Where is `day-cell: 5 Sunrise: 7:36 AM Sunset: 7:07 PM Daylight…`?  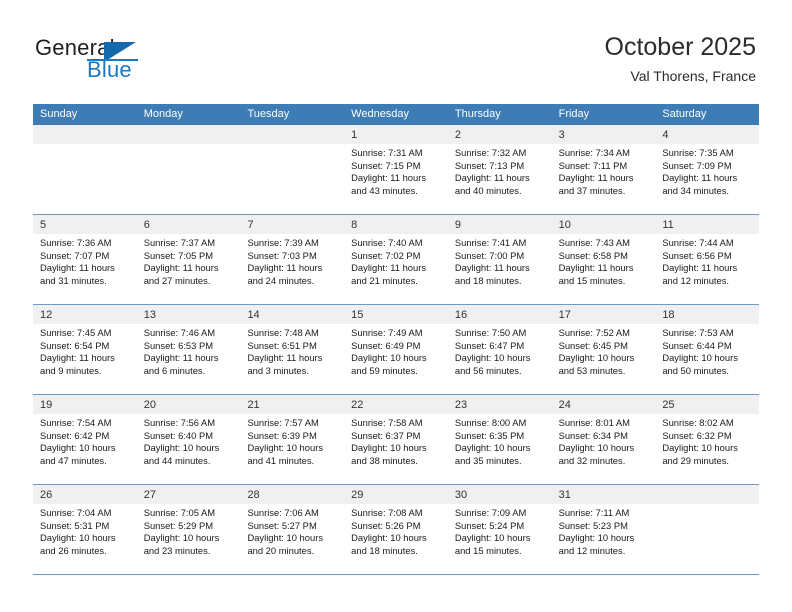 day-cell: 5 Sunrise: 7:36 AM Sunset: 7:07 PM Daylight… is located at coordinates (85, 259).